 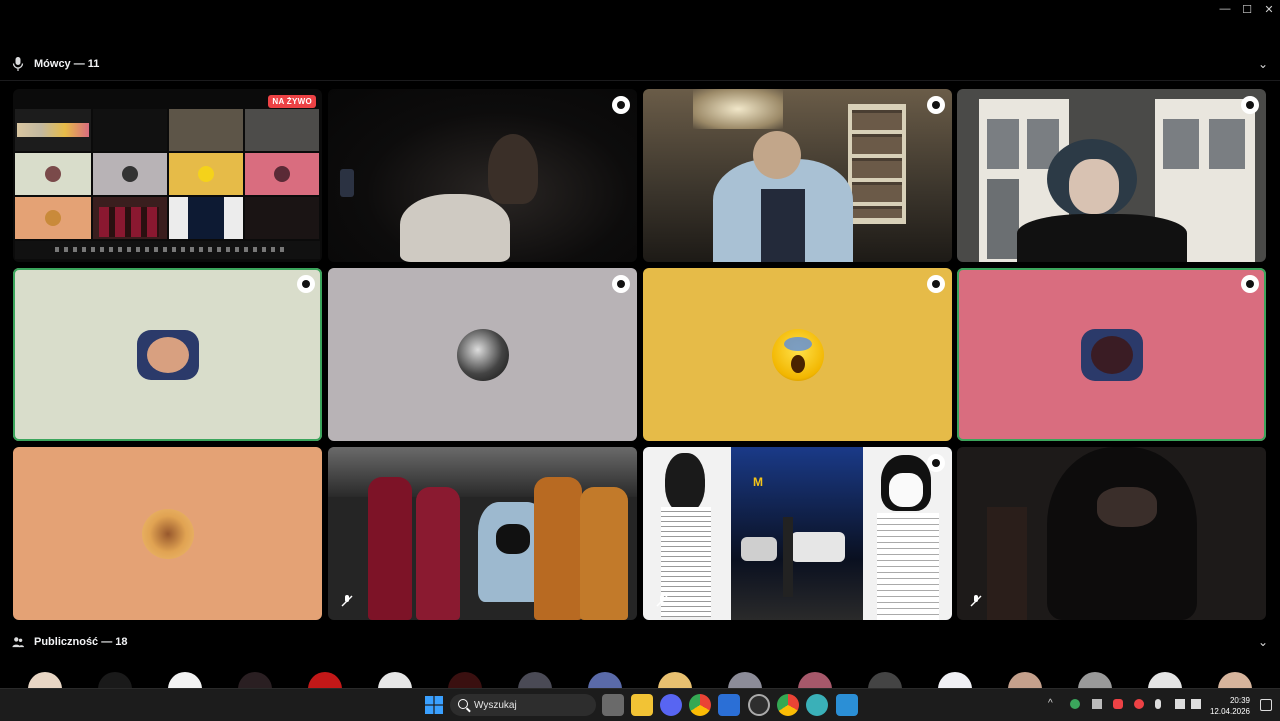 What do you see at coordinates (640, 64) in the screenshot?
I see `speakers-header: Mówcy — 11 ⌄` at bounding box center [640, 64].